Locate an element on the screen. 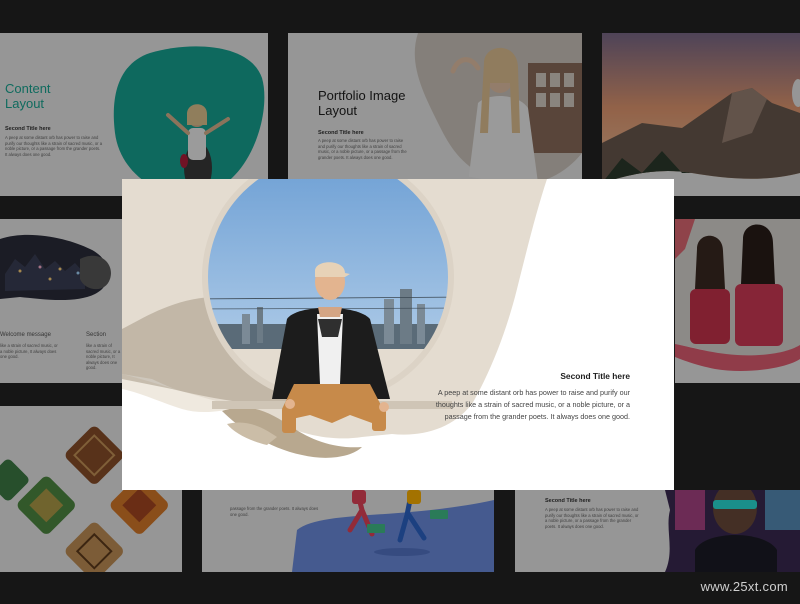 The width and height of the screenshot is (800, 604). teal-blob-portrait is located at coordinates (189, 120).